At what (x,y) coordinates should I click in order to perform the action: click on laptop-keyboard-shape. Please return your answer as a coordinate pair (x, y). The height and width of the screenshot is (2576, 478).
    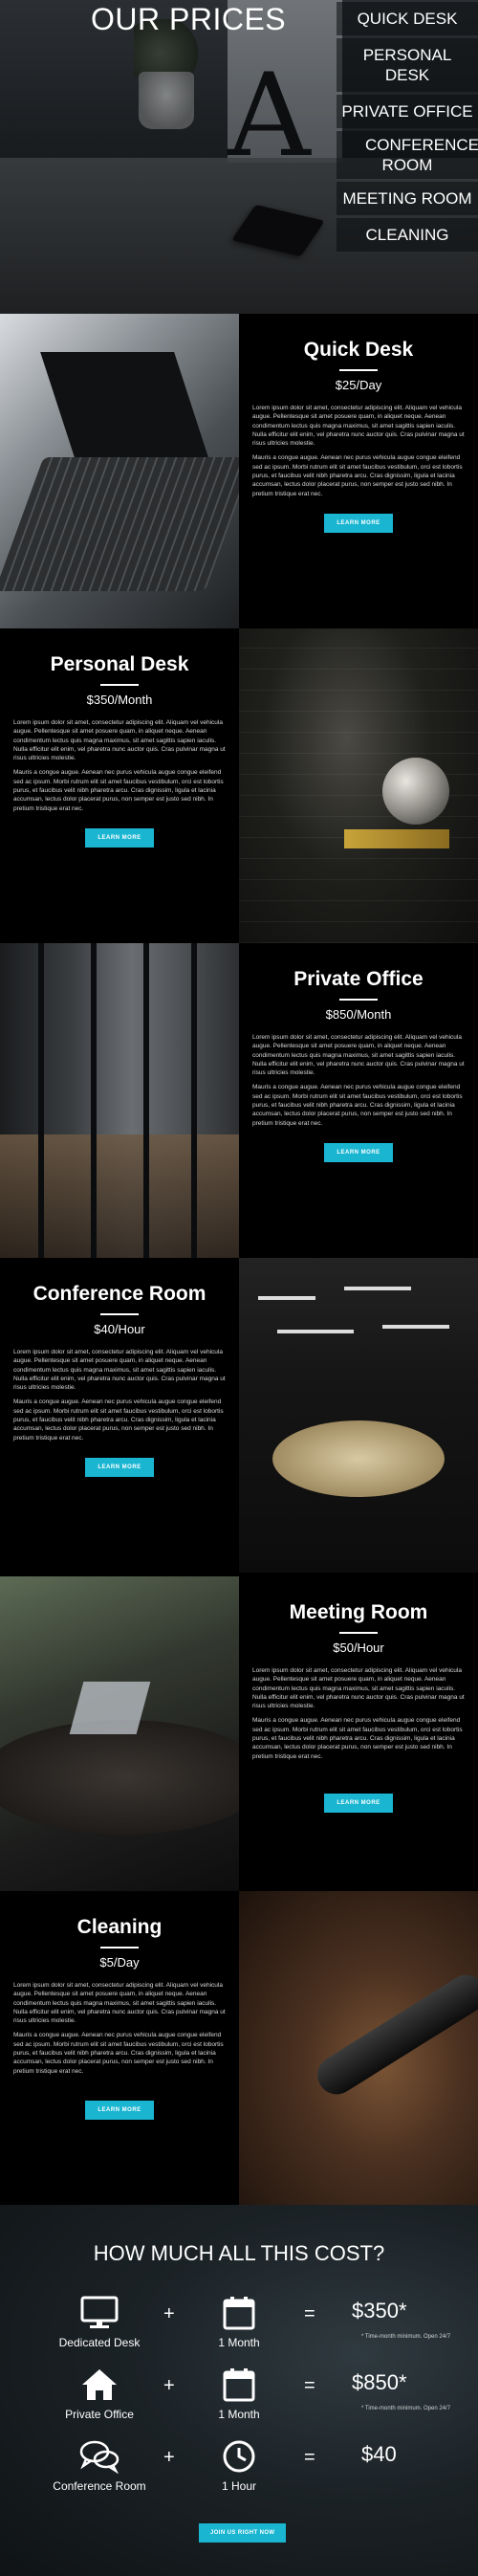
    Looking at the image, I should click on (119, 524).